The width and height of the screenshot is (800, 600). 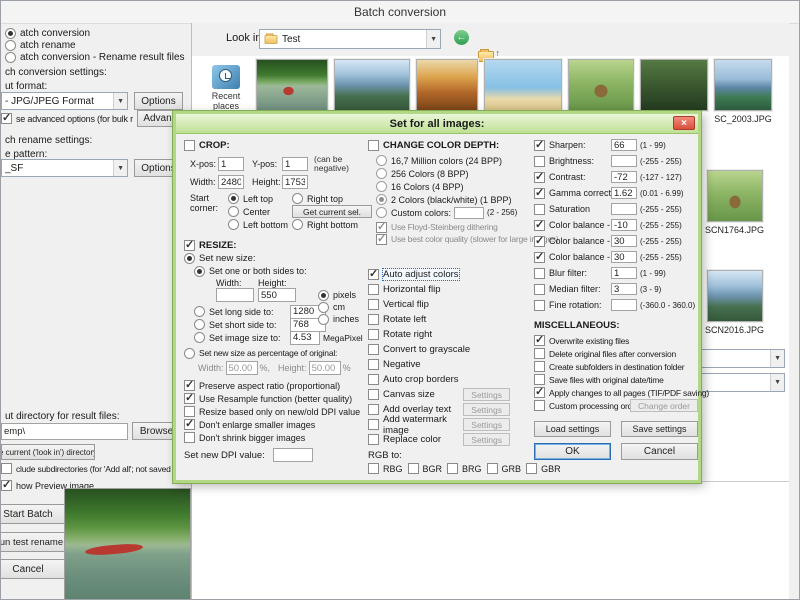 What do you see at coordinates (64, 431) in the screenshot?
I see `output-directory-input` at bounding box center [64, 431].